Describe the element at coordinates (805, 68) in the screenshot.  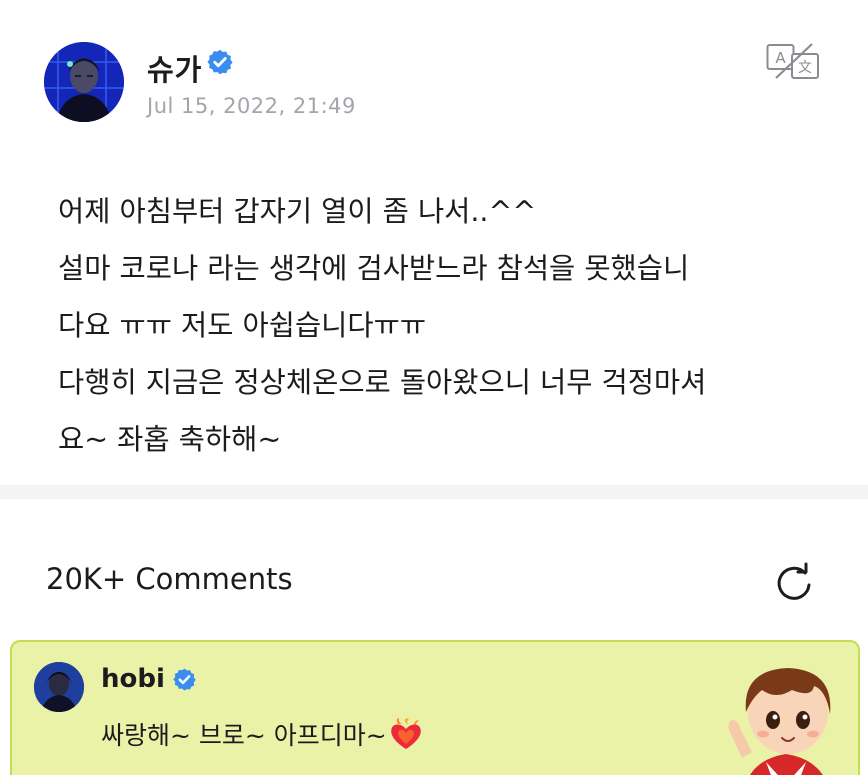
I see `svg-text: 文` at that location.